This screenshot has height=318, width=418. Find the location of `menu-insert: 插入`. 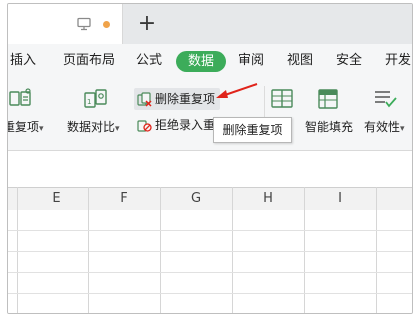

menu-insert: 插入 is located at coordinates (23, 61).